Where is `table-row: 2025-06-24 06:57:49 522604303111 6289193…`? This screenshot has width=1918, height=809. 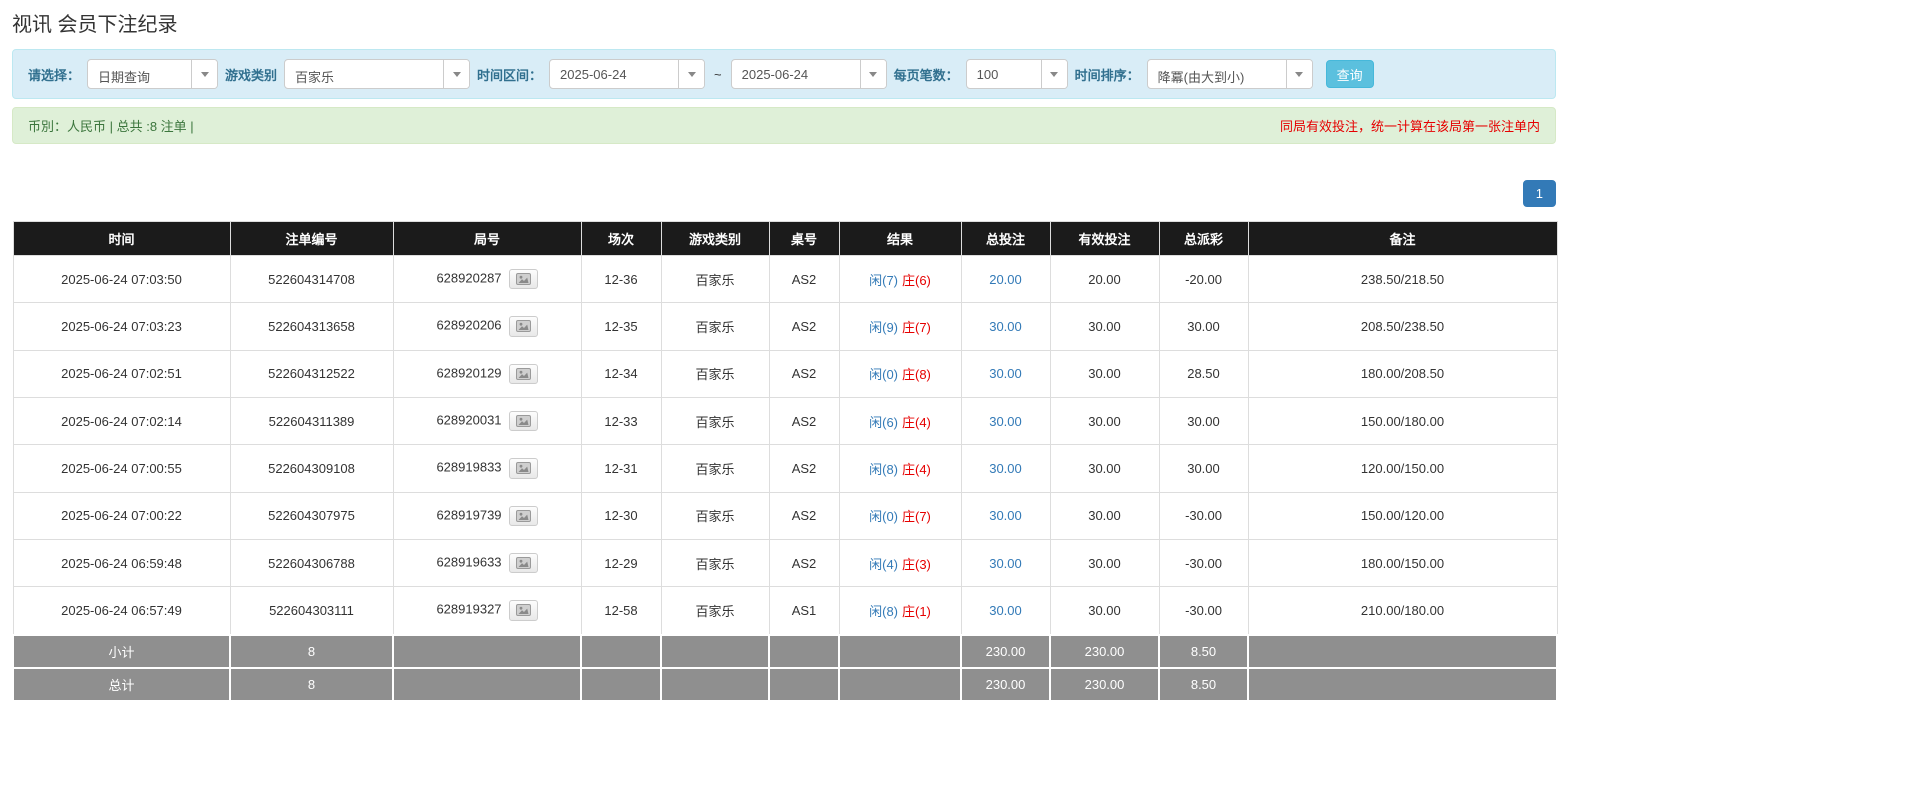
table-row: 2025-06-24 06:57:49 522604303111 6289193… is located at coordinates (785, 611).